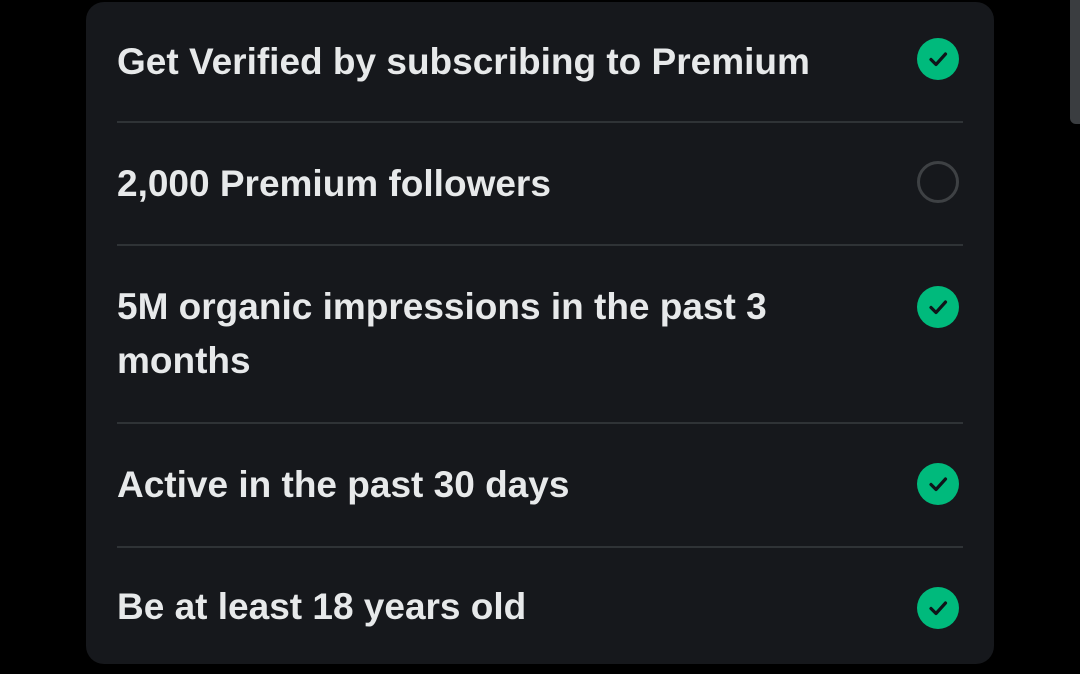 The height and width of the screenshot is (674, 1080). Describe the element at coordinates (938, 182) in the screenshot. I see `empty-circle-icon` at that location.